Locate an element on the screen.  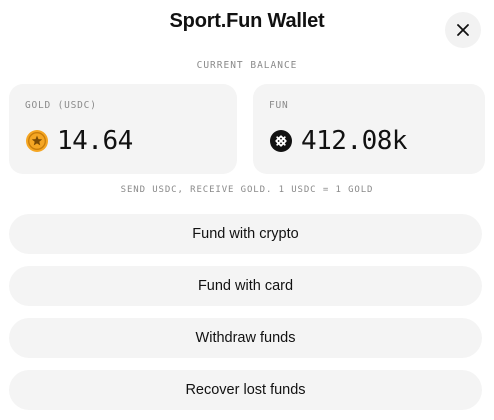
fun-balance-card: FUN 412.08k is located at coordinates (369, 129).